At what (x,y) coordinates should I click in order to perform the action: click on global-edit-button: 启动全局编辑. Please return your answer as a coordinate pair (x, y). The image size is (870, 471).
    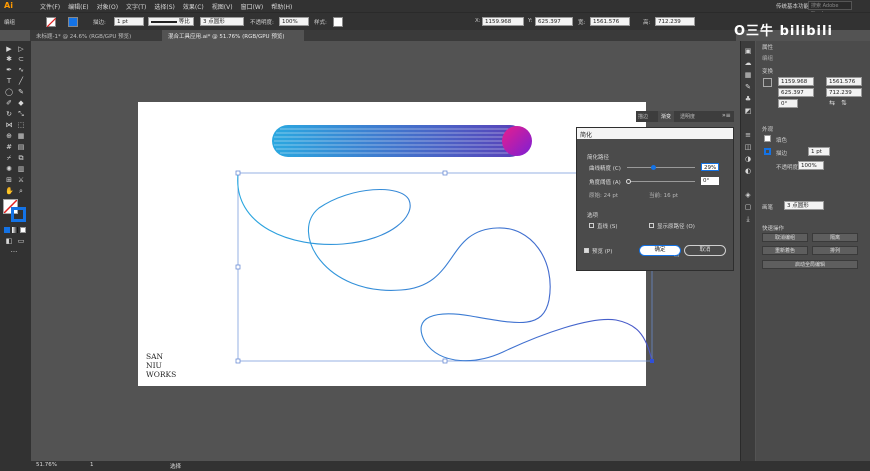
    Looking at the image, I should click on (810, 264).